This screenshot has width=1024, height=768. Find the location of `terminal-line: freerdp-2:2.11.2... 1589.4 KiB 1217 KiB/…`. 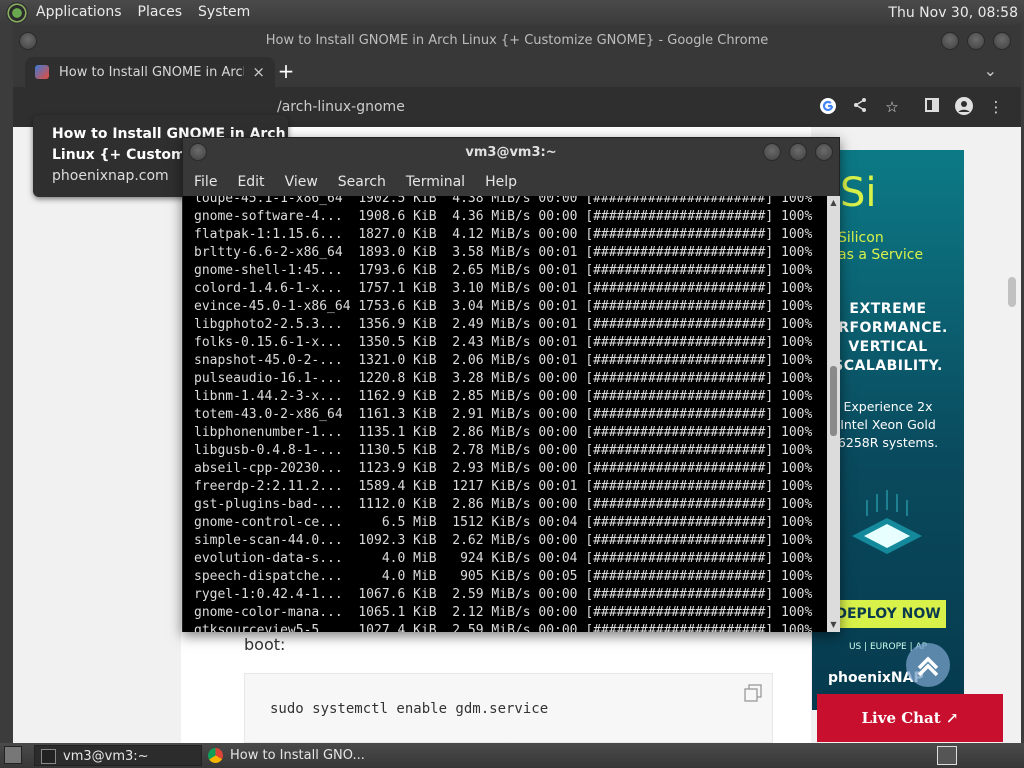

terminal-line: freerdp-2:2.11.2... 1589.4 KiB 1217 KiB/… is located at coordinates (503, 486).